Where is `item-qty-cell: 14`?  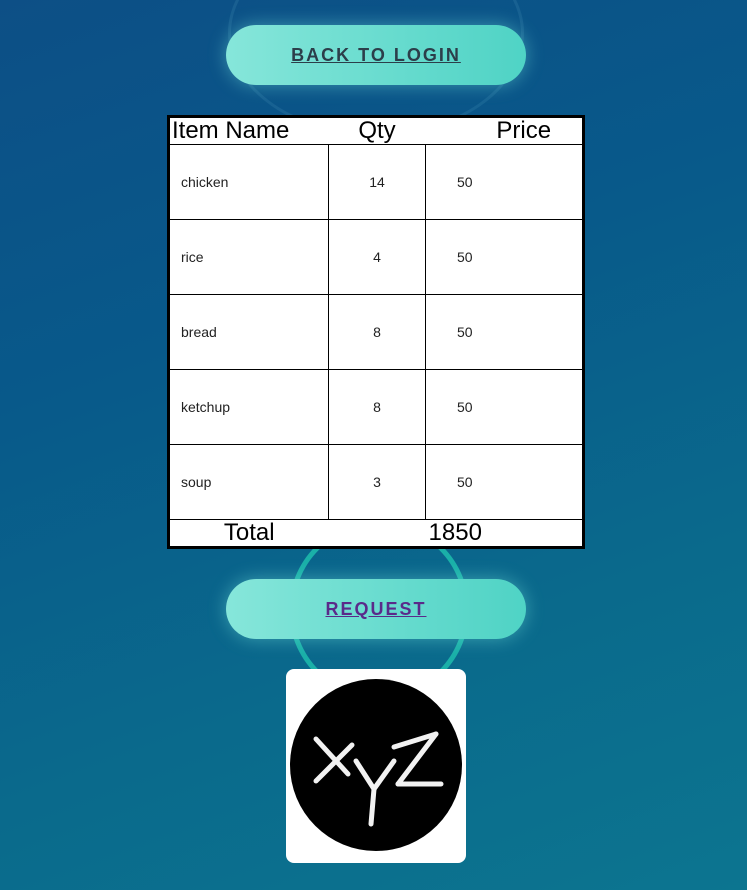 item-qty-cell: 14 is located at coordinates (377, 182).